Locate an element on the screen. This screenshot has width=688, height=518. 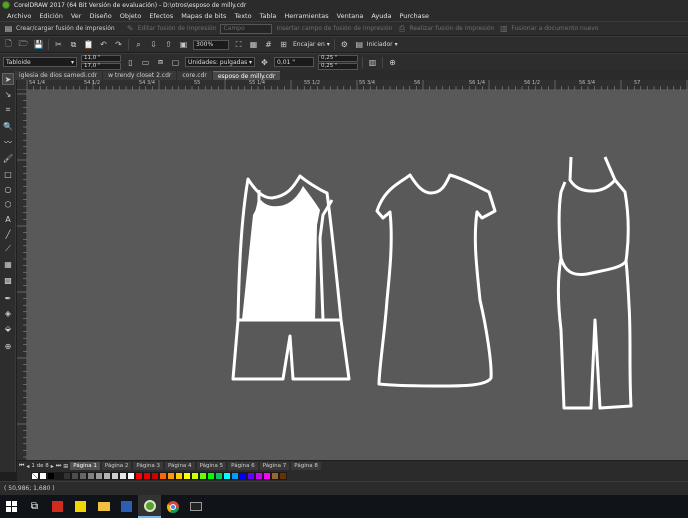
last-page-icon: ⏭ is located at coordinates (58, 466).